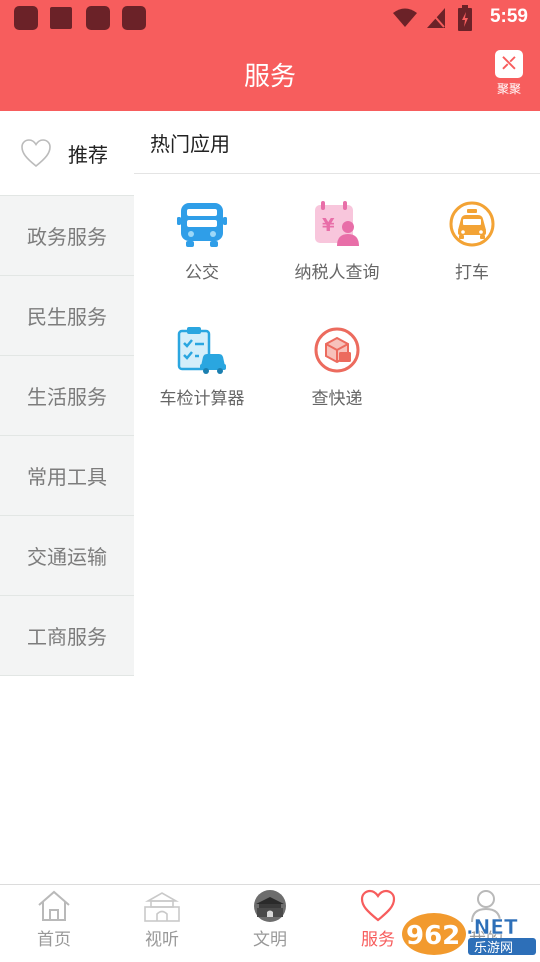 Image resolution: width=540 pixels, height=962 pixels. I want to click on sidebar-item-label: 政务服务, so click(67, 237).